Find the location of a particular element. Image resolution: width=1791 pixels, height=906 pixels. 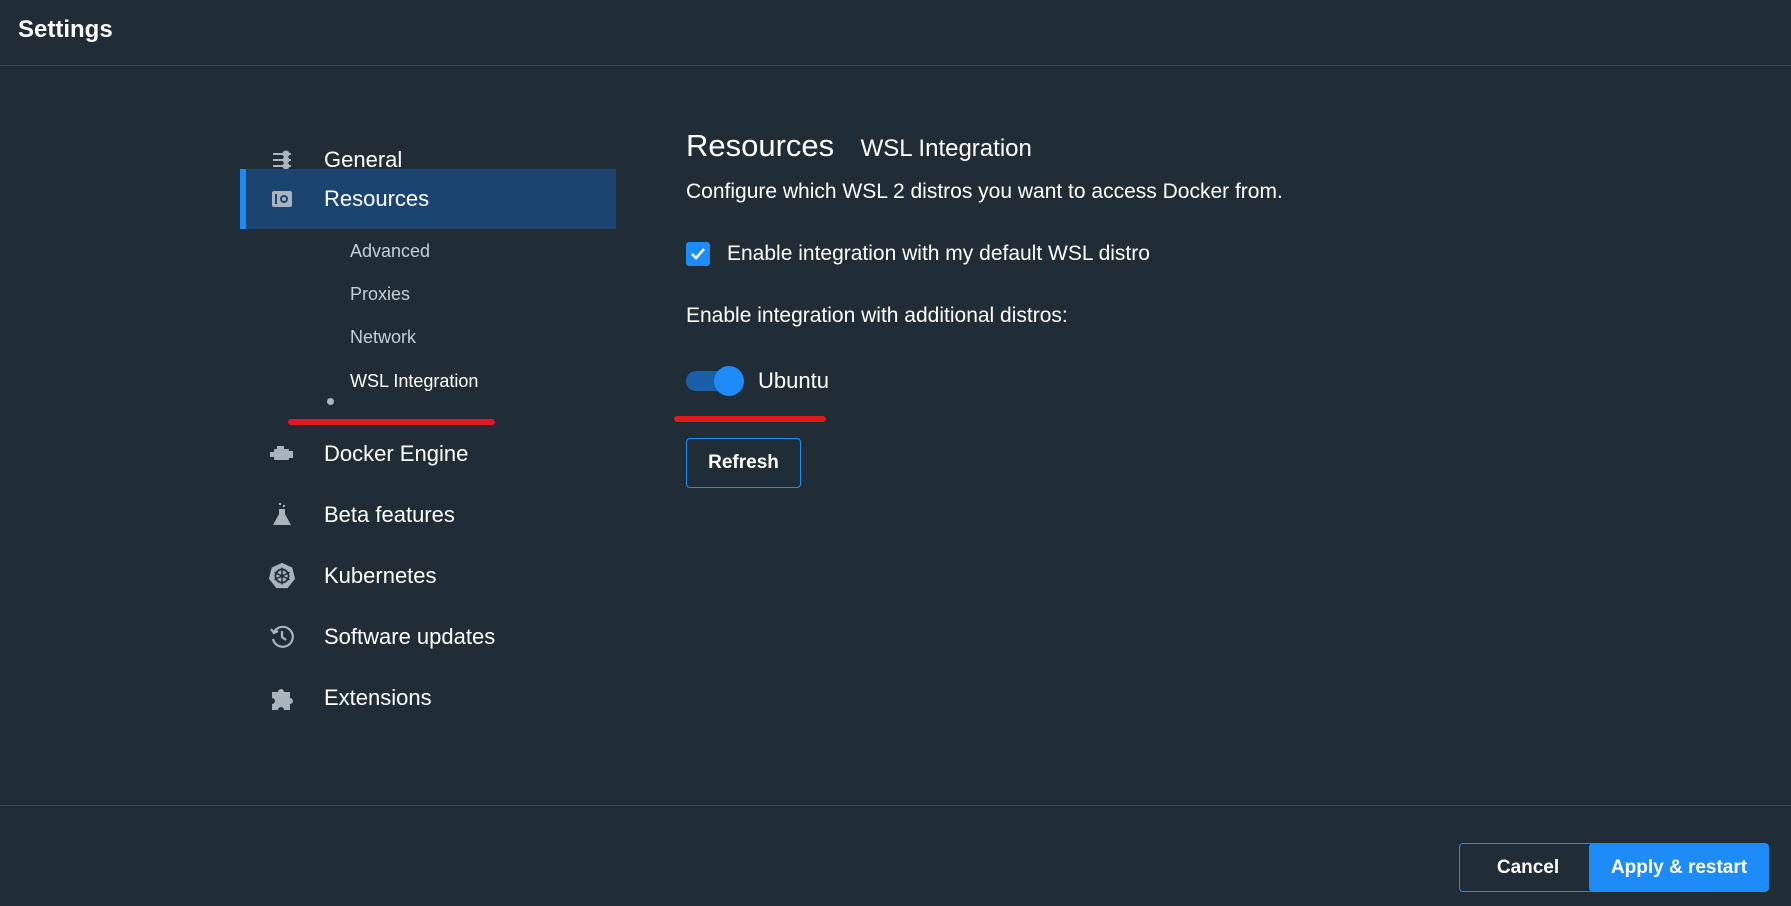

sidebar-item-docker-engine: Docker Engine is located at coordinates (428, 454).